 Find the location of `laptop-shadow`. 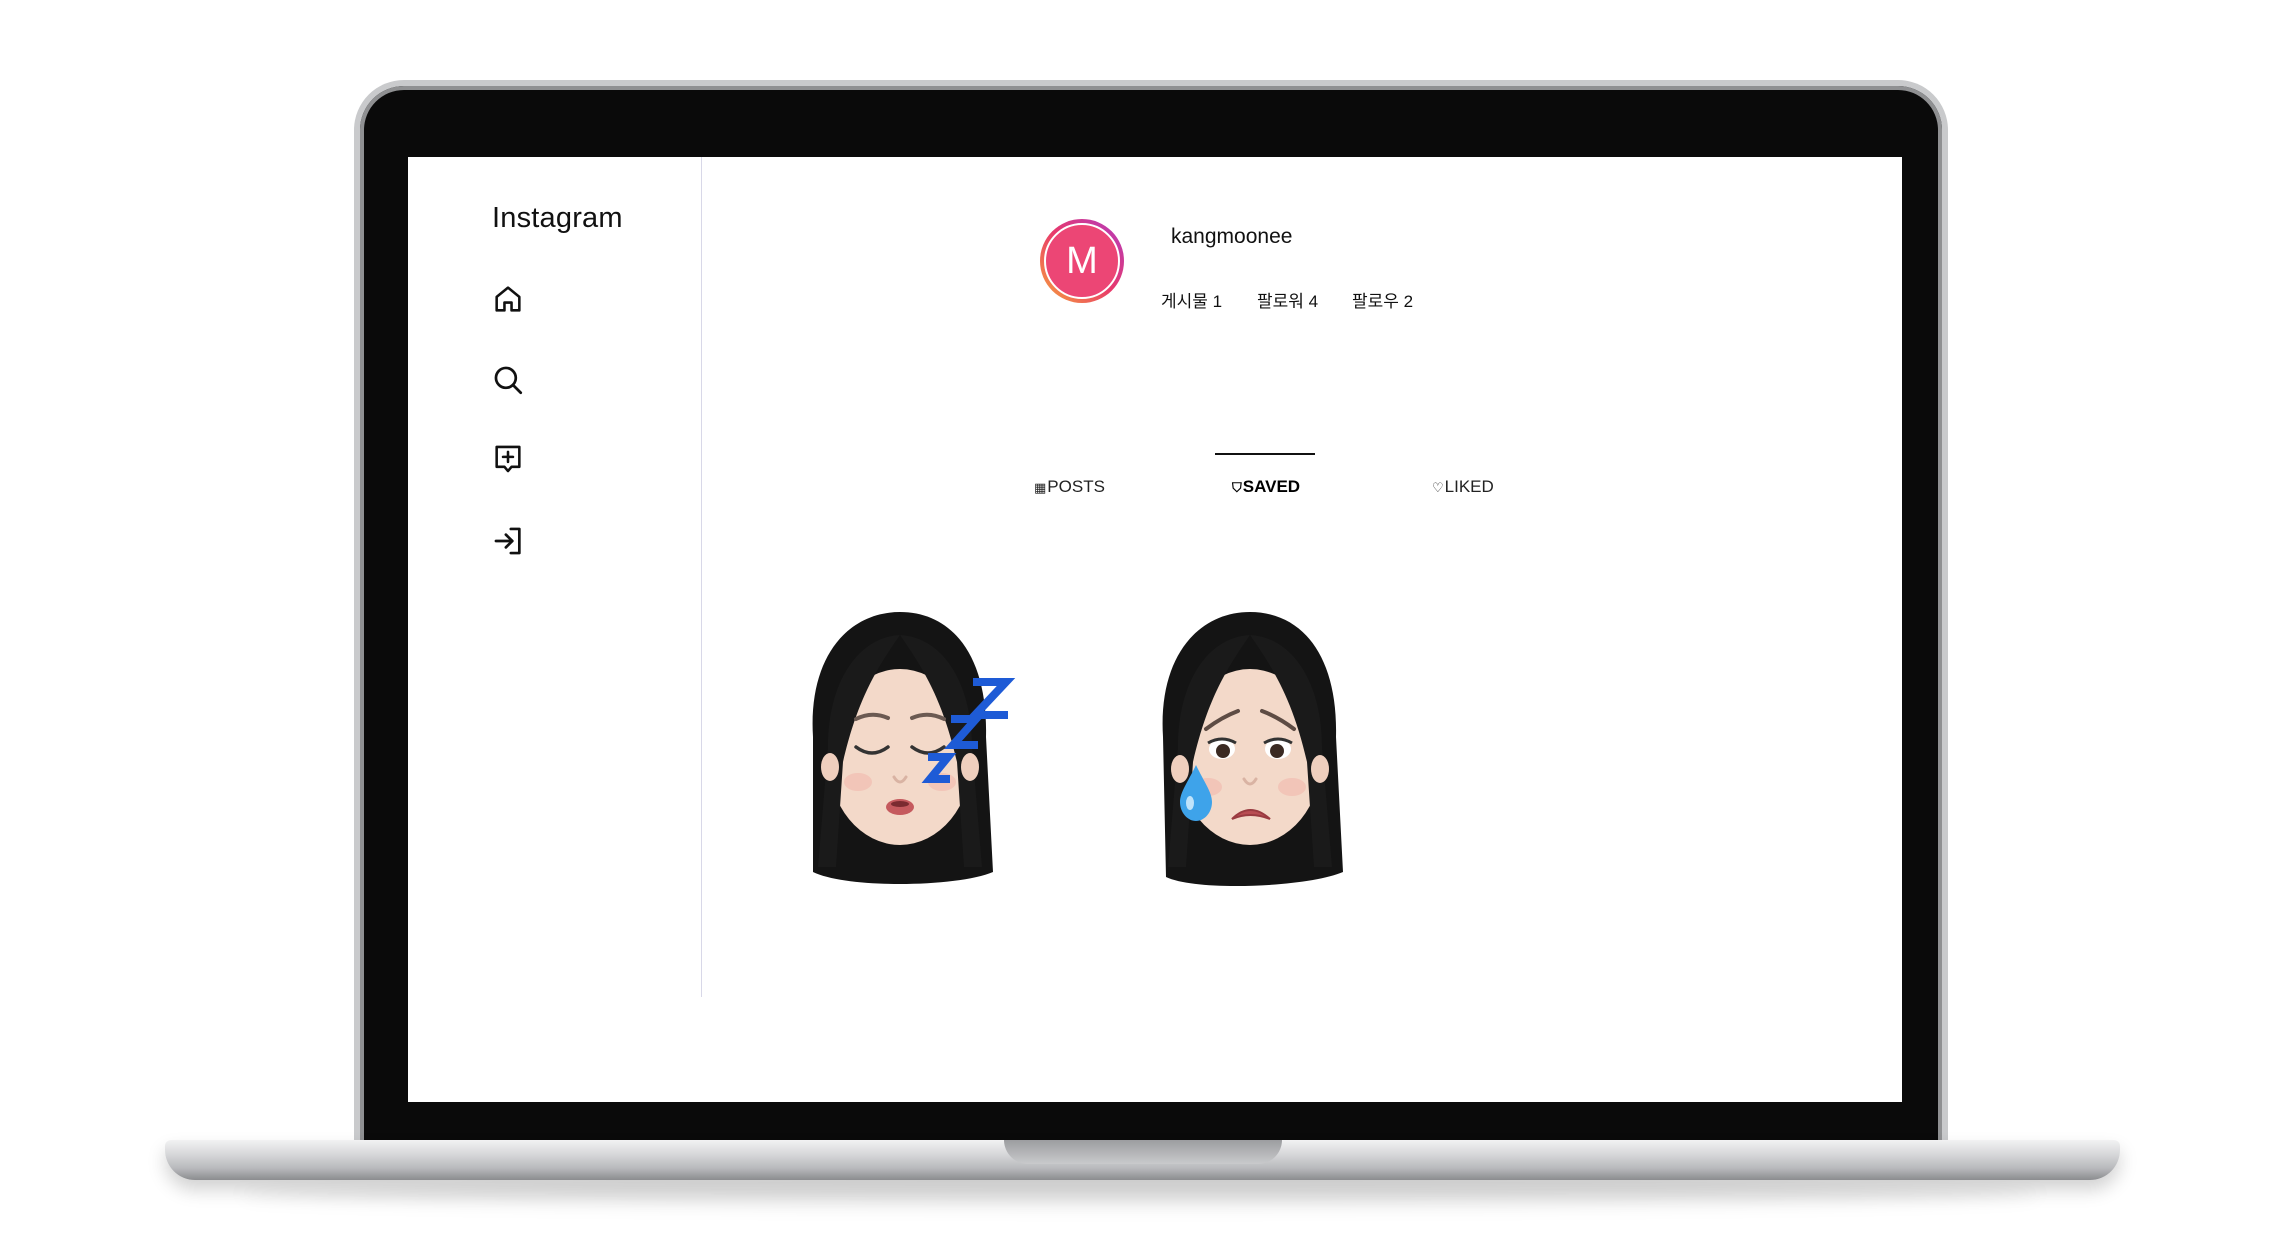

laptop-shadow is located at coordinates (1140, 1194).